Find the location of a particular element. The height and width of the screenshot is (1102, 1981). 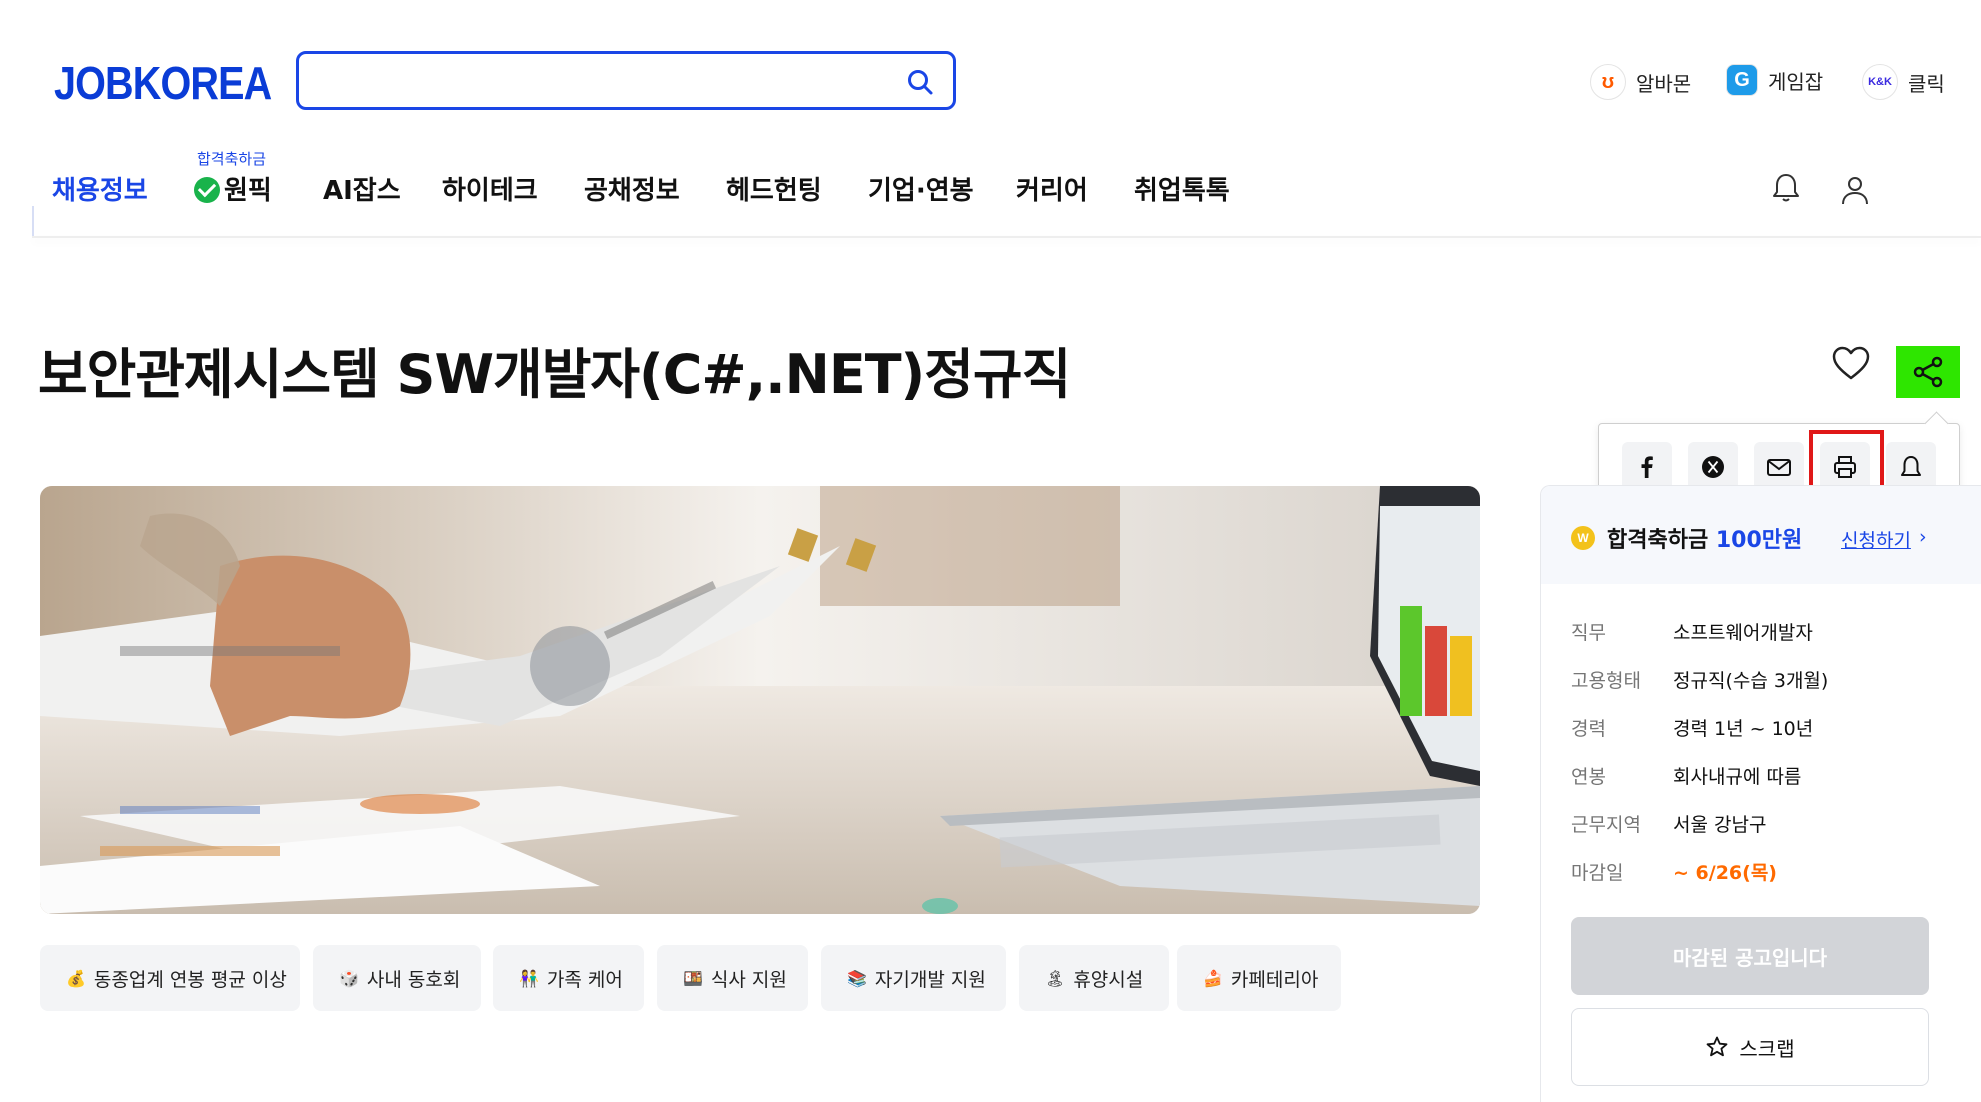

benefit-chip: 👫 가족 케어 is located at coordinates (568, 978).